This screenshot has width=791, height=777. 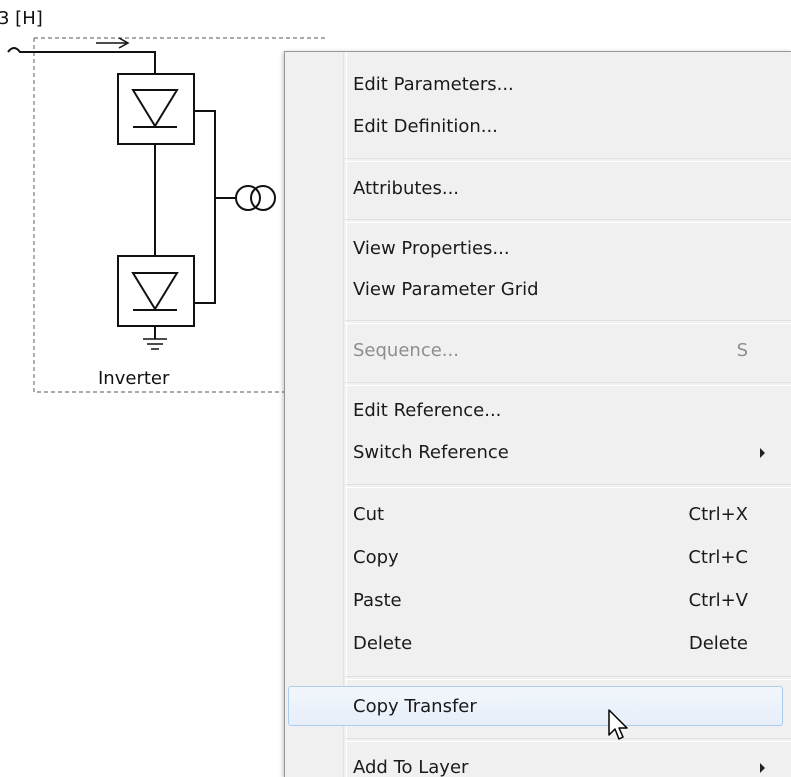 I want to click on menu-item-label: Cut, so click(x=369, y=514).